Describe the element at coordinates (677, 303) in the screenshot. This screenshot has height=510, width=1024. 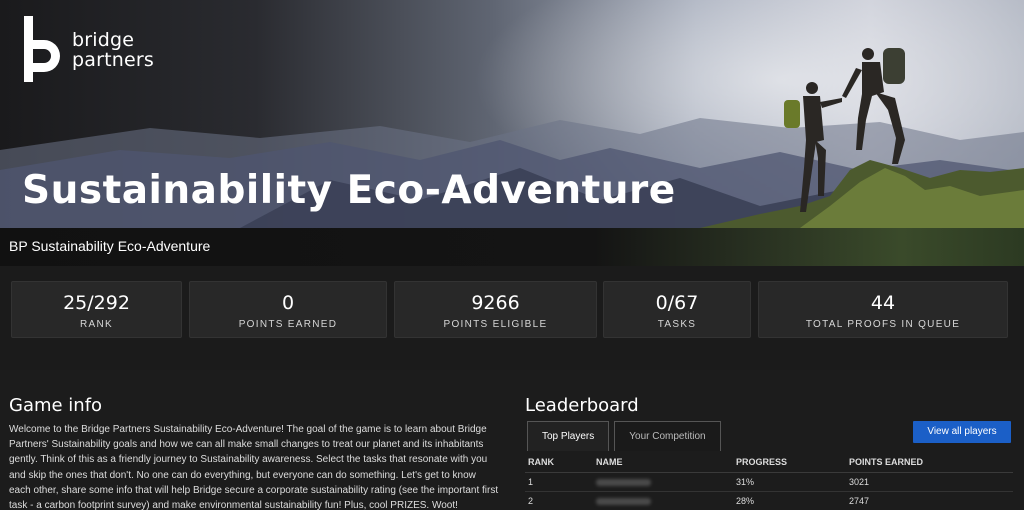
I see `stat-value: 0/67` at that location.